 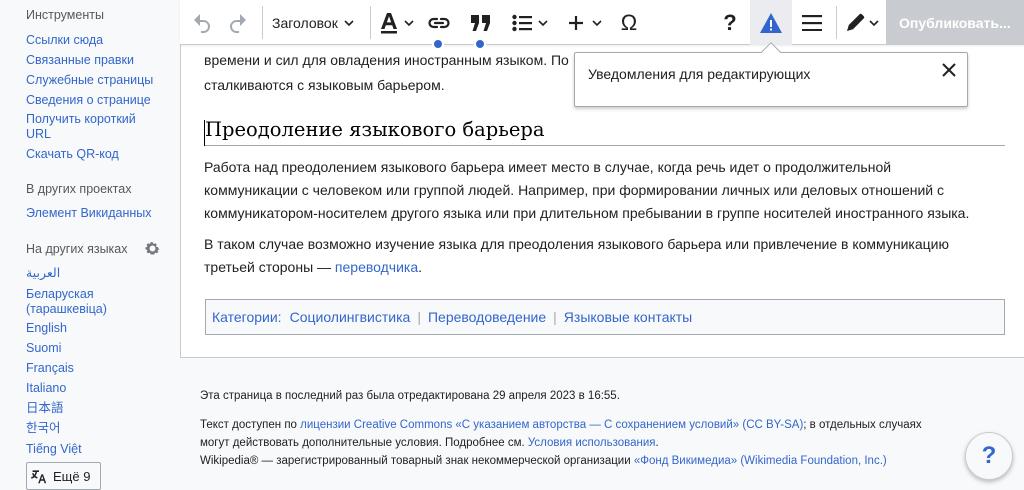 I want to click on list-button, so click(x=530, y=22).